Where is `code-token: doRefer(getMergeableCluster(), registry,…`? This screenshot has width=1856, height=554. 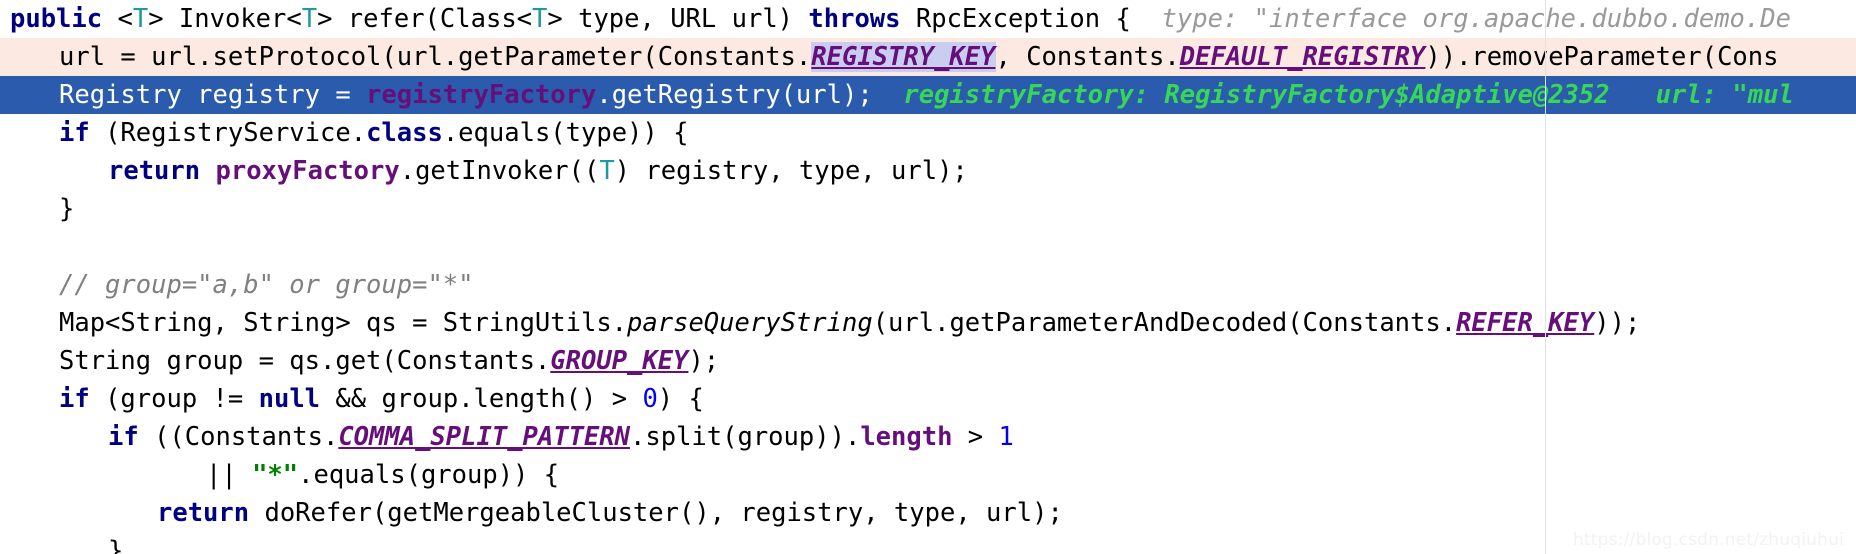 code-token: doRefer(getMergeableCluster(), registry,… is located at coordinates (656, 513).